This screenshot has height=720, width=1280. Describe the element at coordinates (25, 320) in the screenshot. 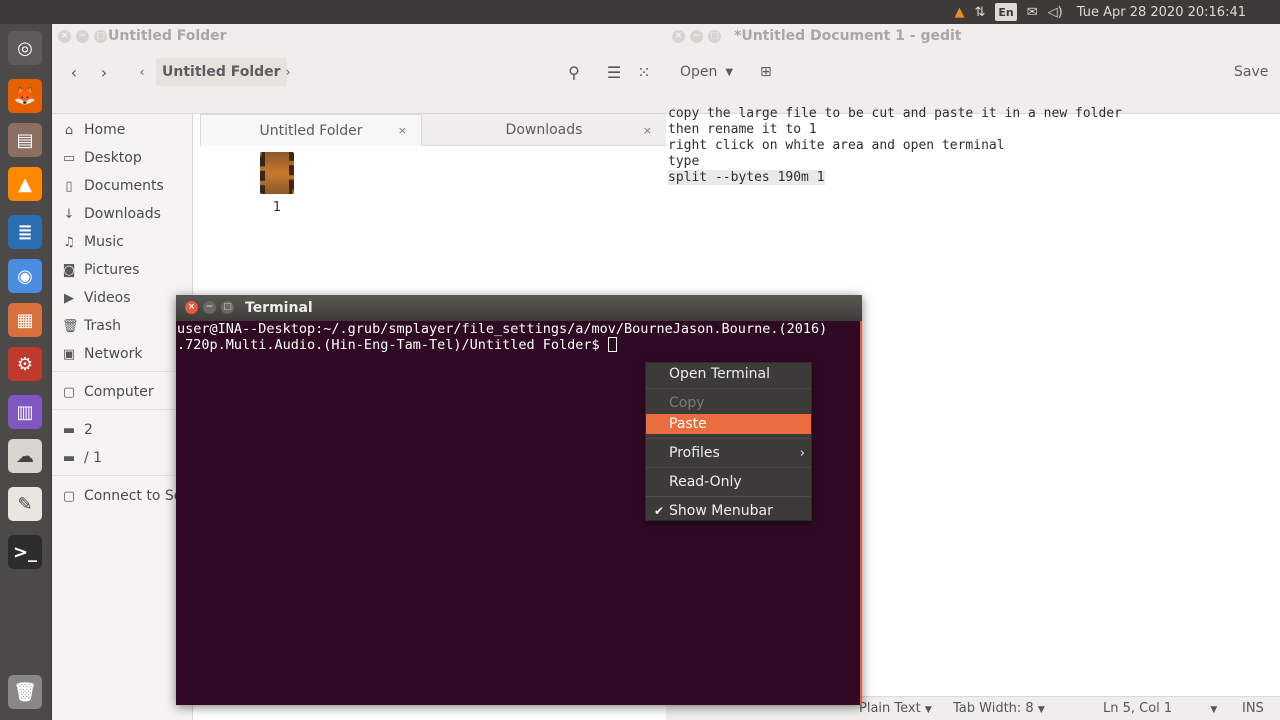

I see `impress-icon: ▦` at that location.